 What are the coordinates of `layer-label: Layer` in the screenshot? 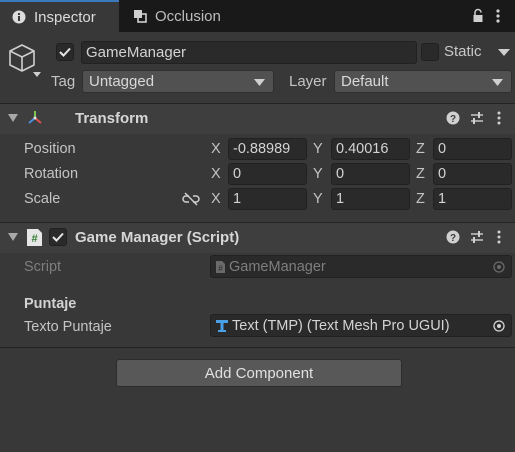 It's located at (308, 81).